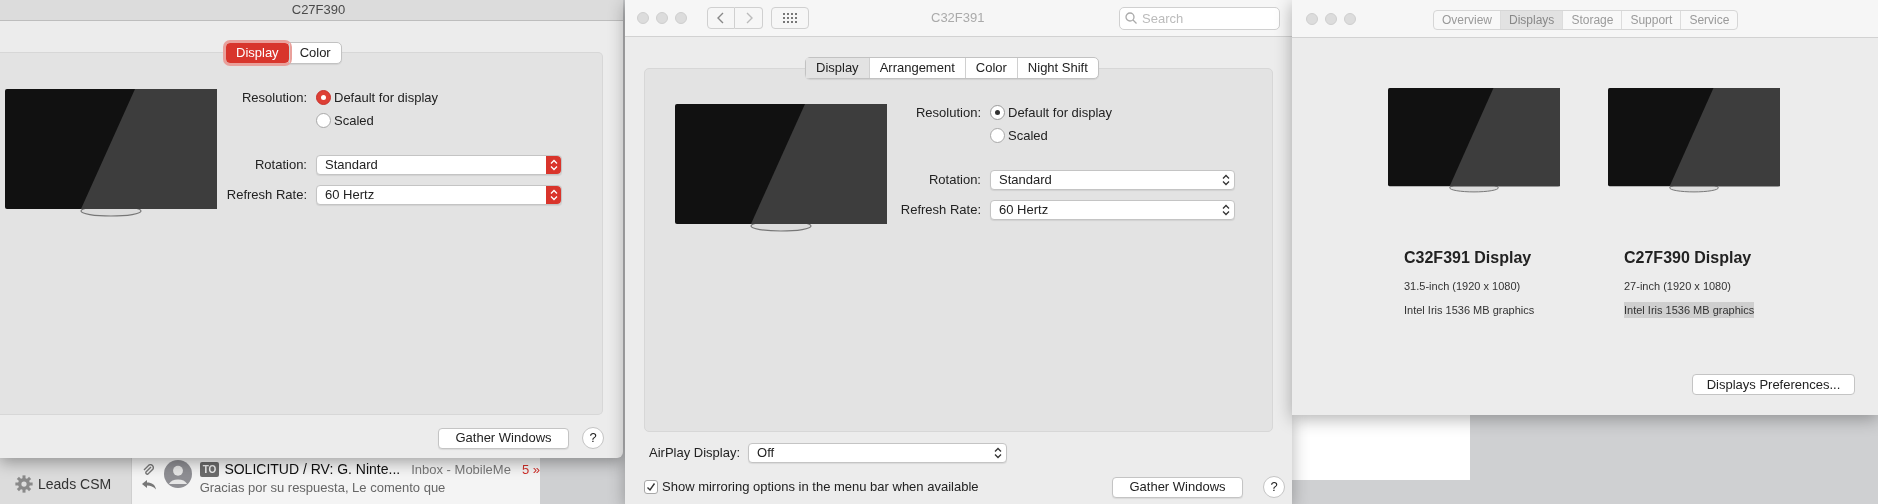 The image size is (1878, 504). Describe the element at coordinates (147, 470) in the screenshot. I see `paperclip-icon` at that location.